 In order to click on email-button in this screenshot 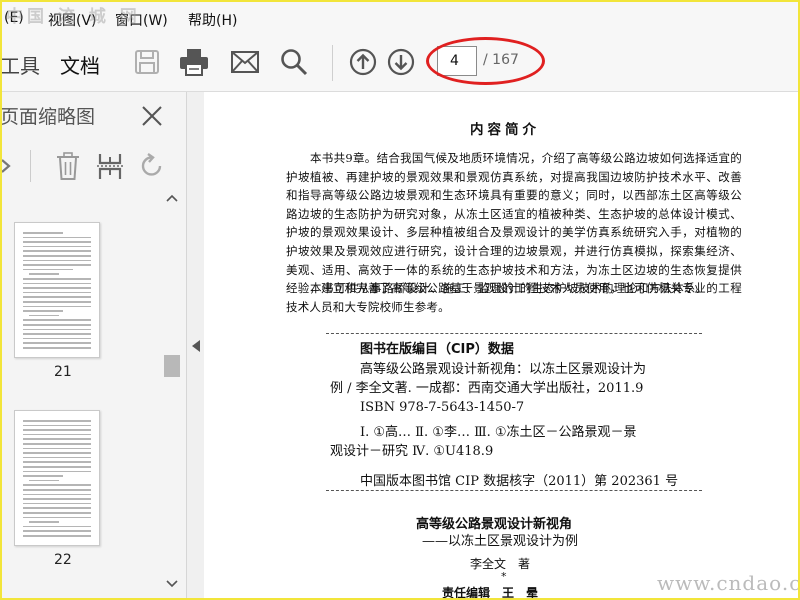, I will do `click(245, 62)`.